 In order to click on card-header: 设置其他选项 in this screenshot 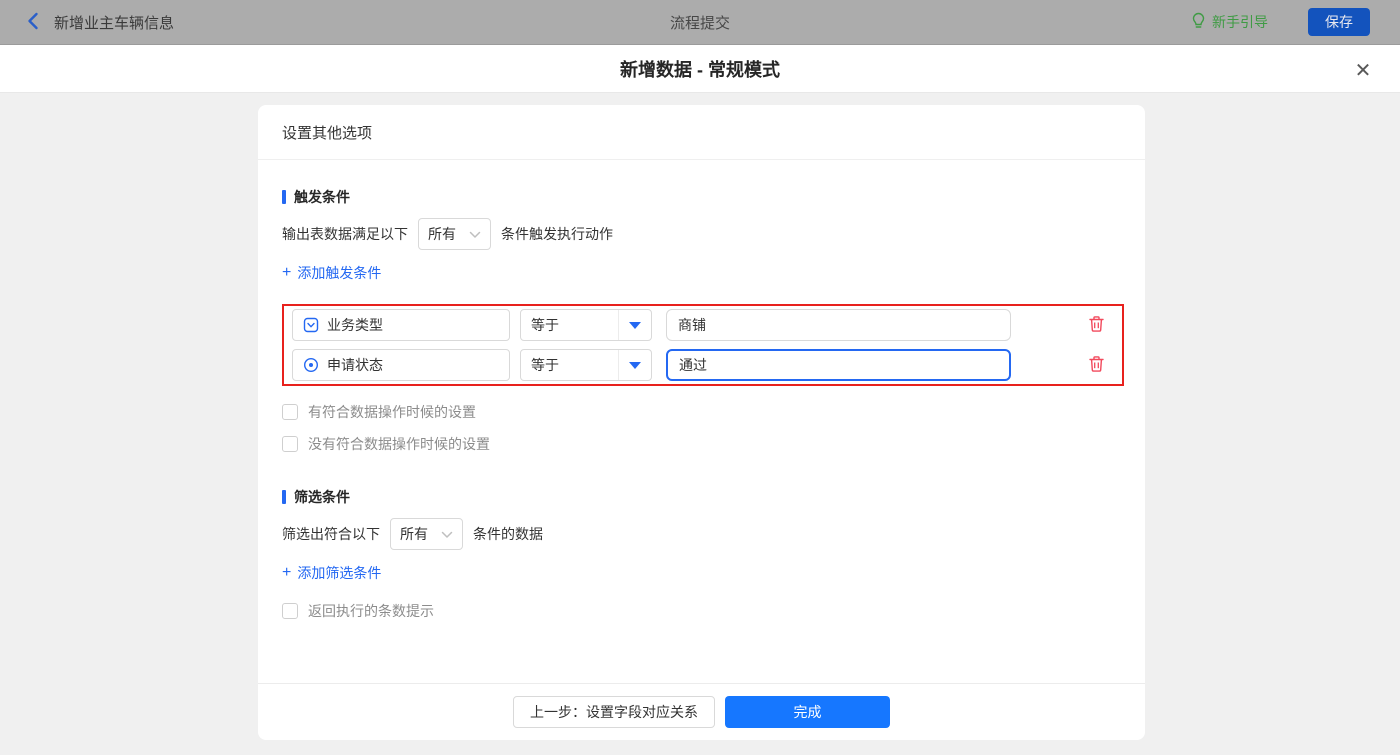, I will do `click(701, 132)`.